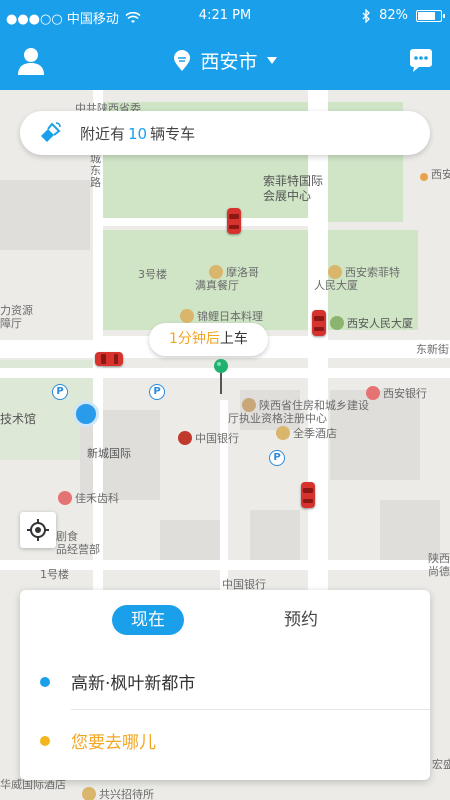 The image size is (450, 800). What do you see at coordinates (103, 133) in the screenshot?
I see `nearby-prefix: 附近有` at bounding box center [103, 133].